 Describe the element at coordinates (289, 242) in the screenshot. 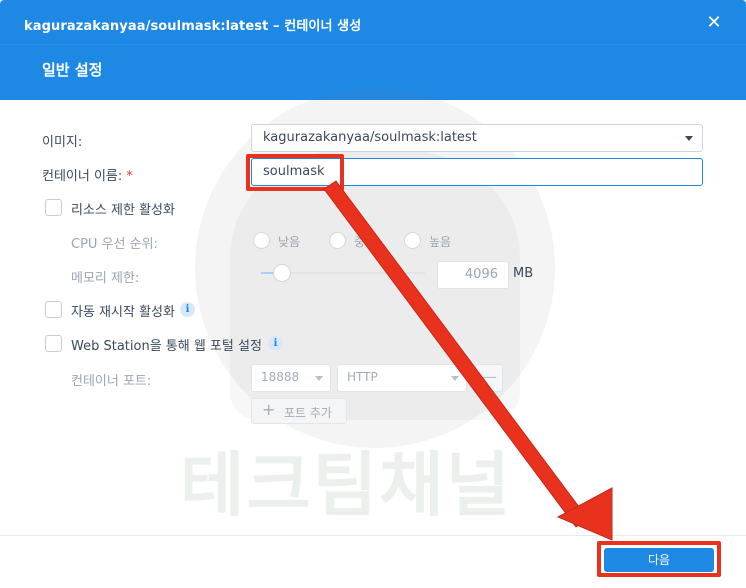

I see `cpu-radio-low-label: 낮음` at that location.